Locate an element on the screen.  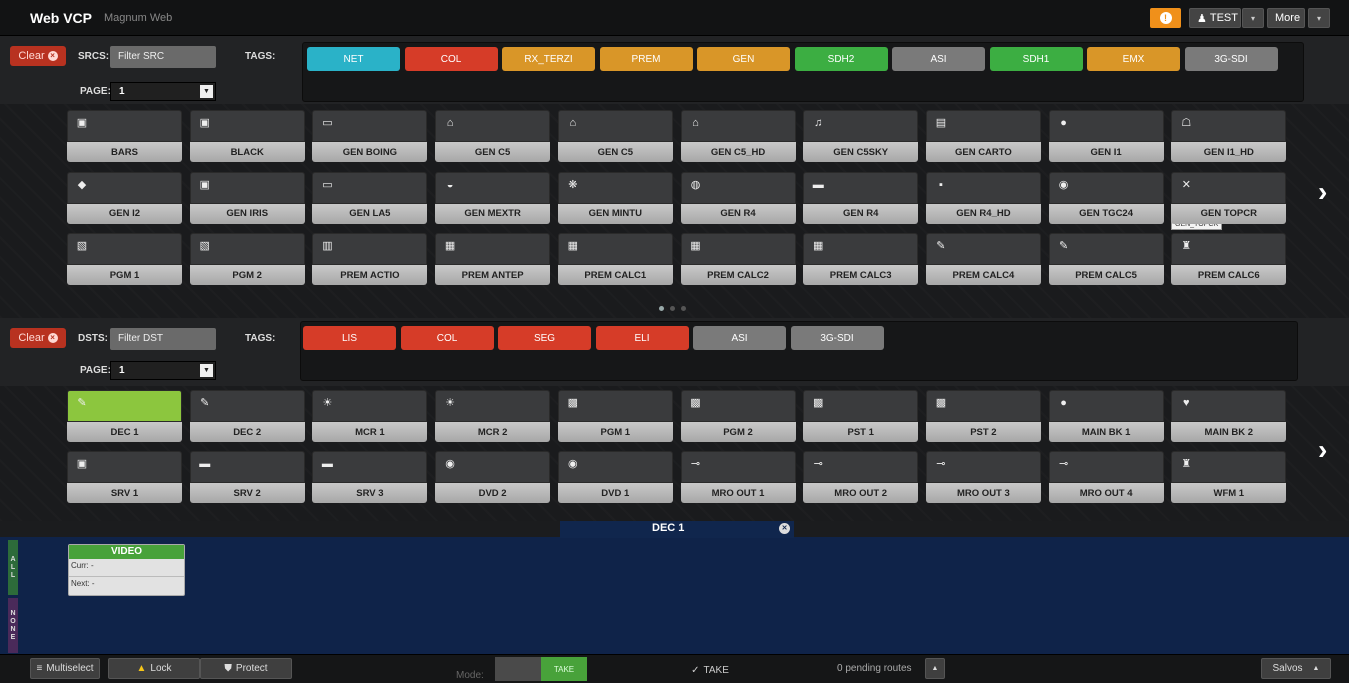
route-button-dvd-2: ◉ DVD 2 is located at coordinates (493, 477).